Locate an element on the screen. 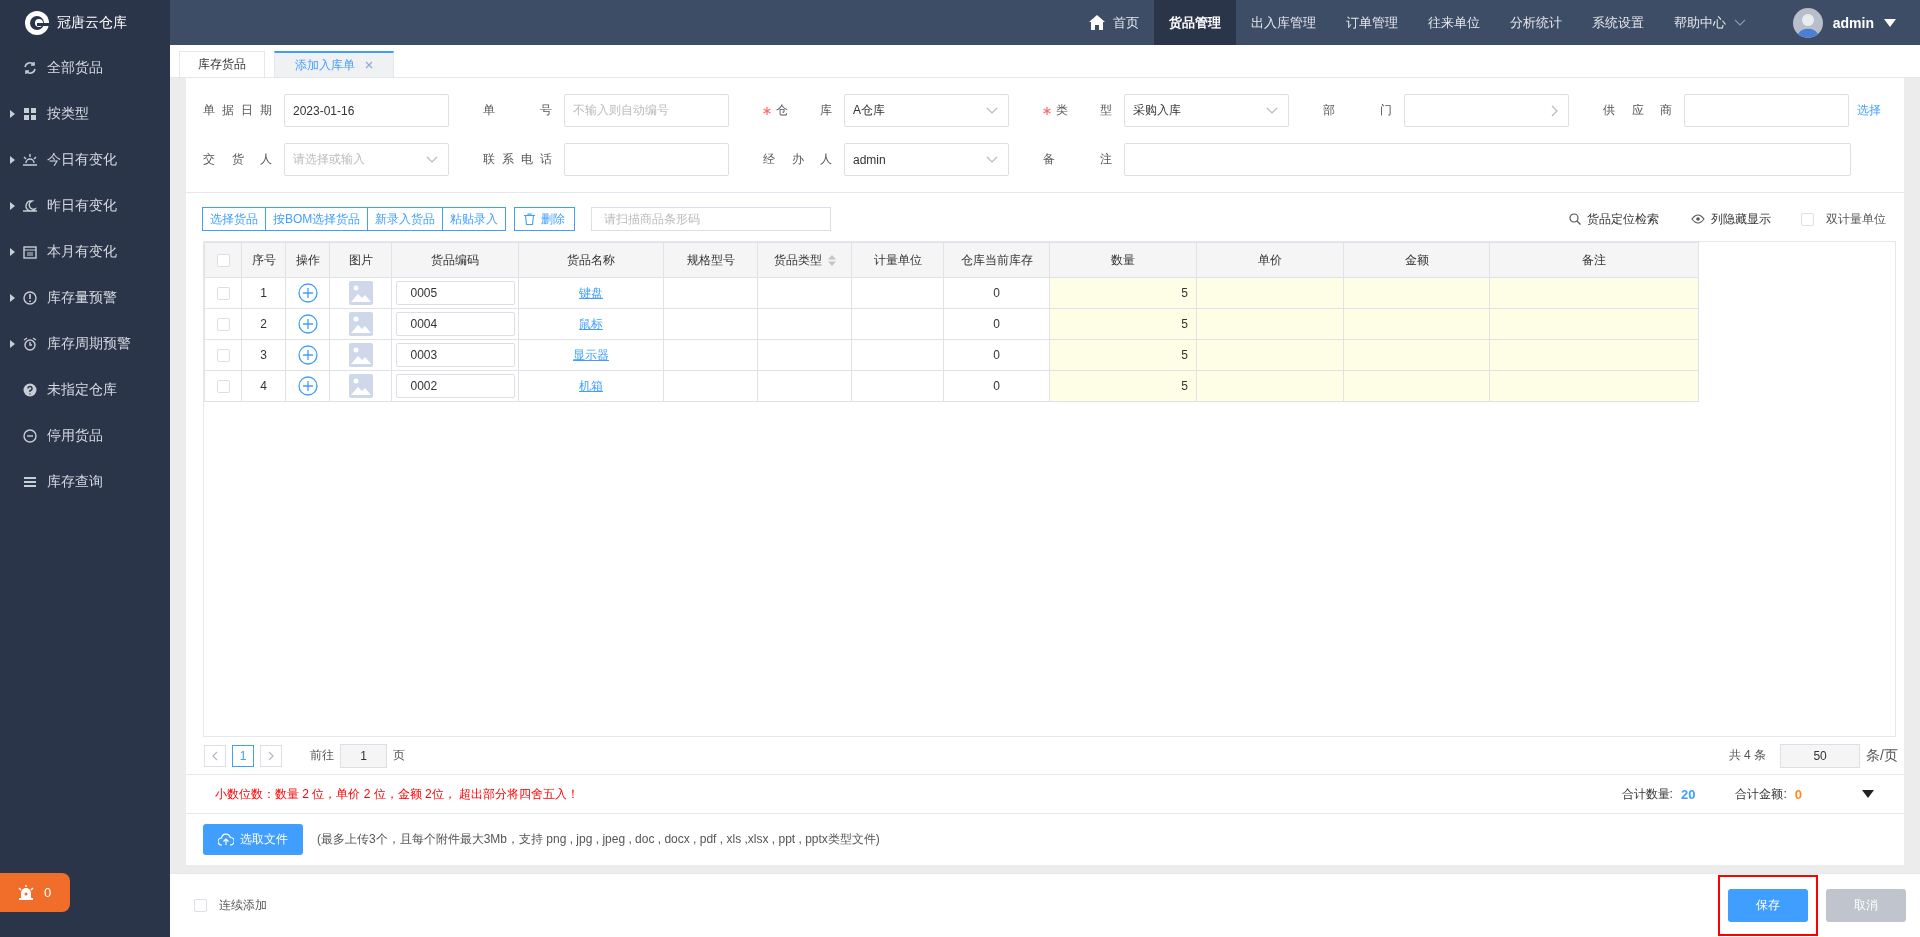 The width and height of the screenshot is (1920, 937). sidebar-item: 未指定仓库 is located at coordinates (85, 390).